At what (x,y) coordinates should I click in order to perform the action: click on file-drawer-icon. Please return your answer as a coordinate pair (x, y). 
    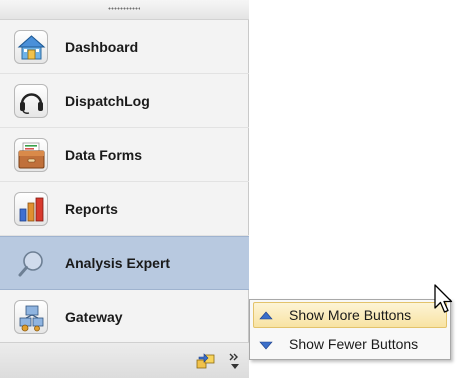
    Looking at the image, I should click on (31, 154).